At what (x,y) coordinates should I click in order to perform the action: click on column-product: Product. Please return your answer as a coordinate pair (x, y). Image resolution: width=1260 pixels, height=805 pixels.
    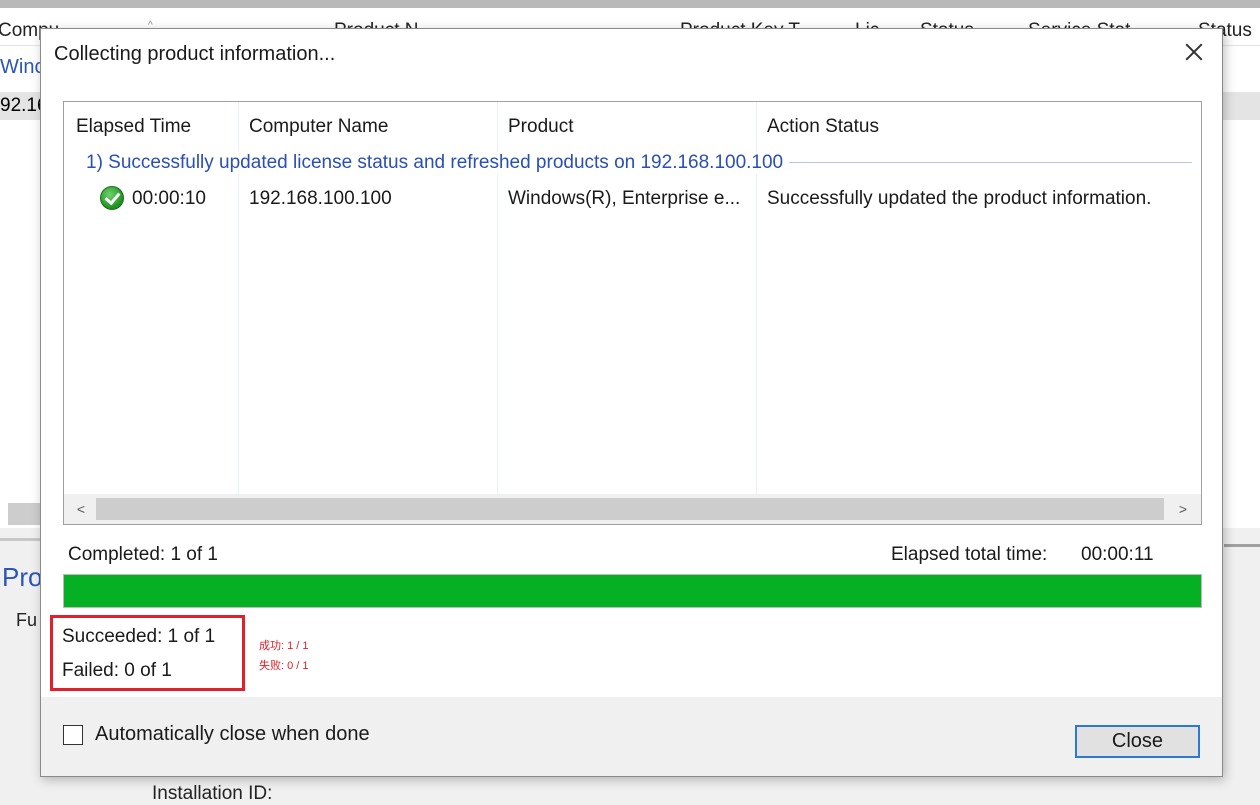
    Looking at the image, I should click on (540, 127).